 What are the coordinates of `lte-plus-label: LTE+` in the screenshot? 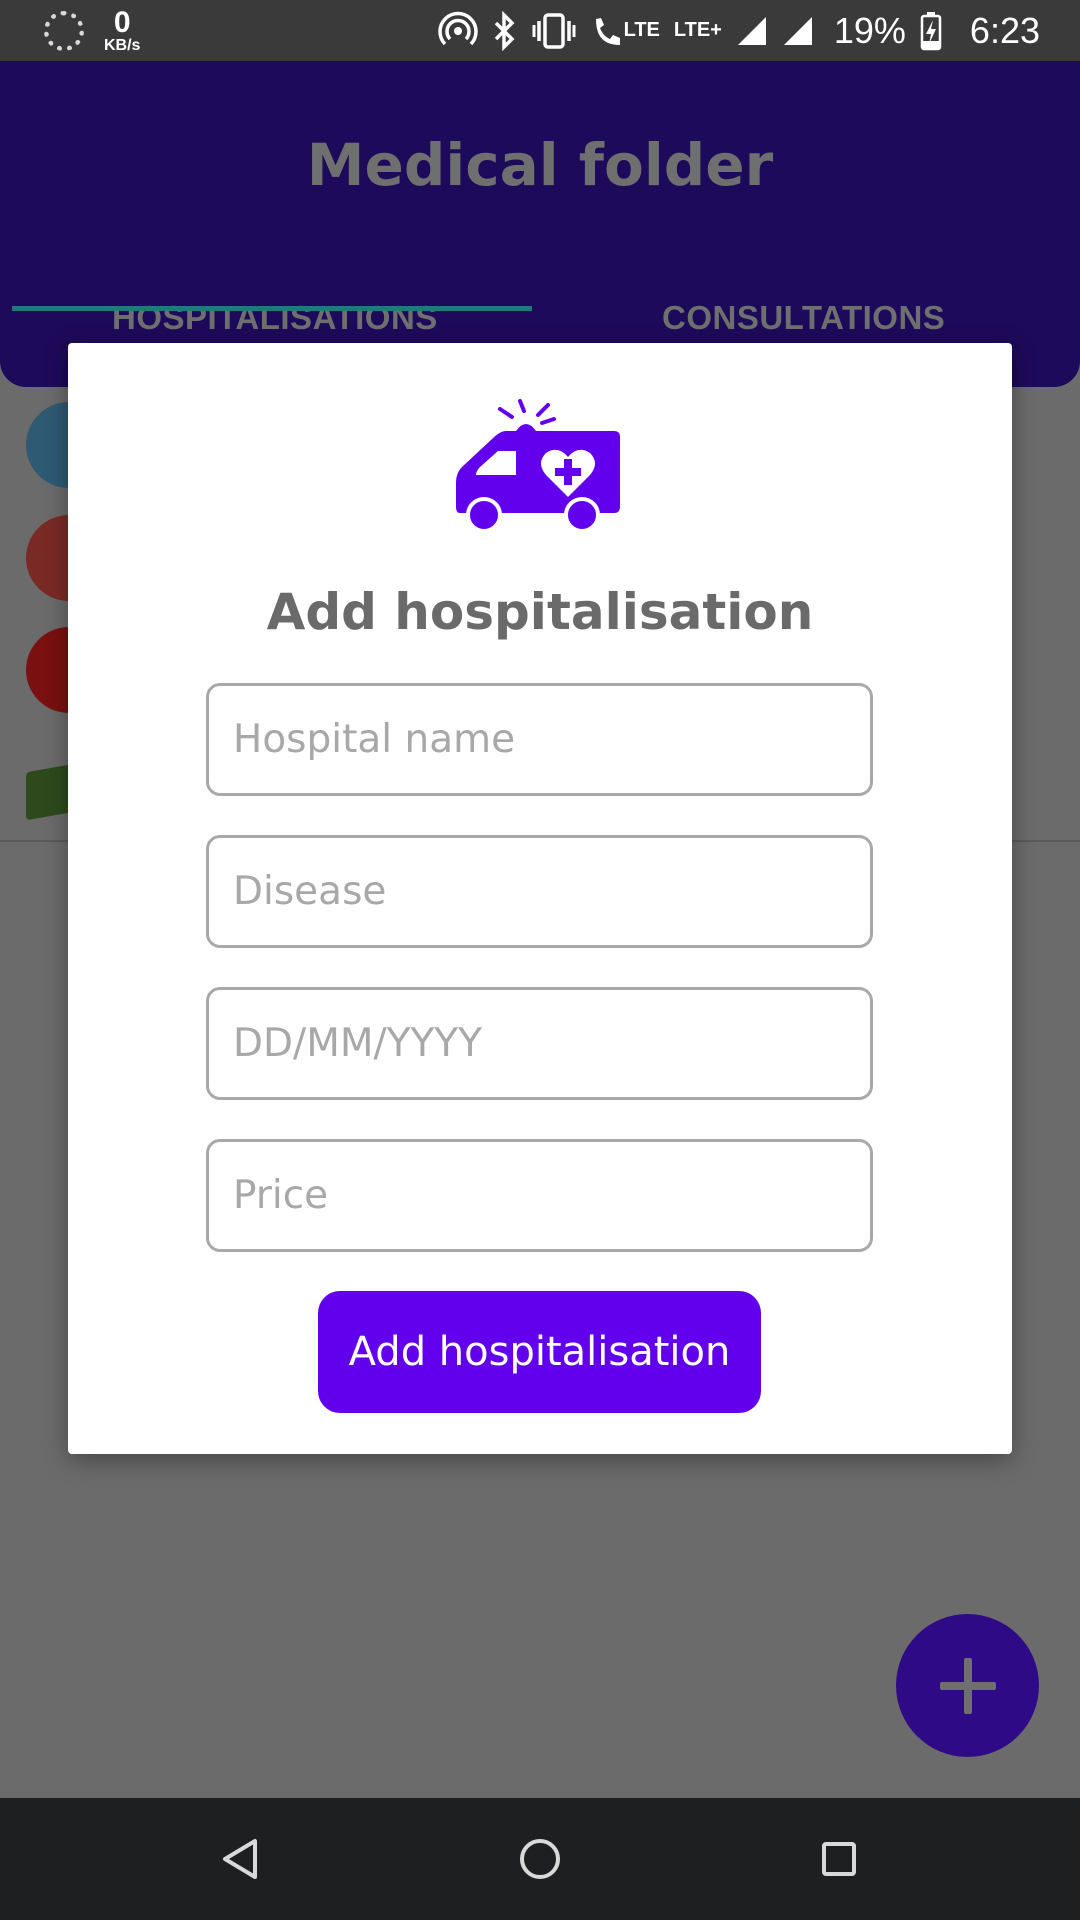 It's located at (697, 30).